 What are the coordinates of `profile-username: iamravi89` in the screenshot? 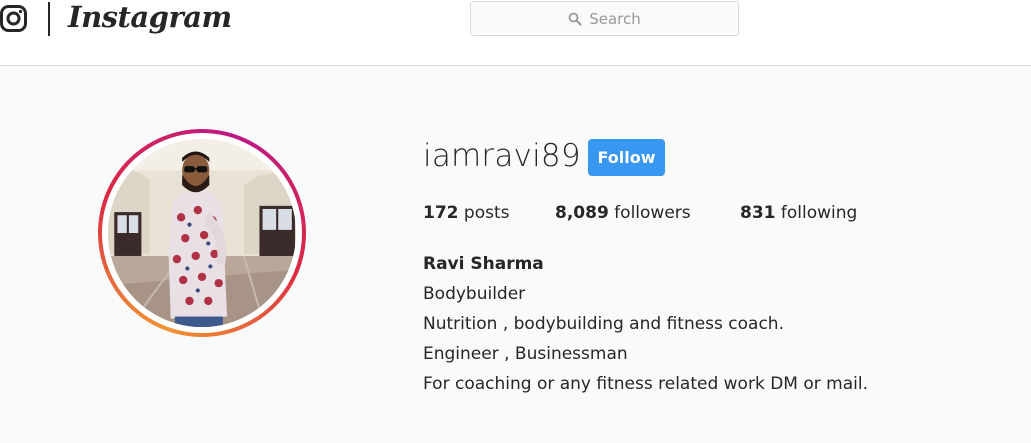 It's located at (502, 156).